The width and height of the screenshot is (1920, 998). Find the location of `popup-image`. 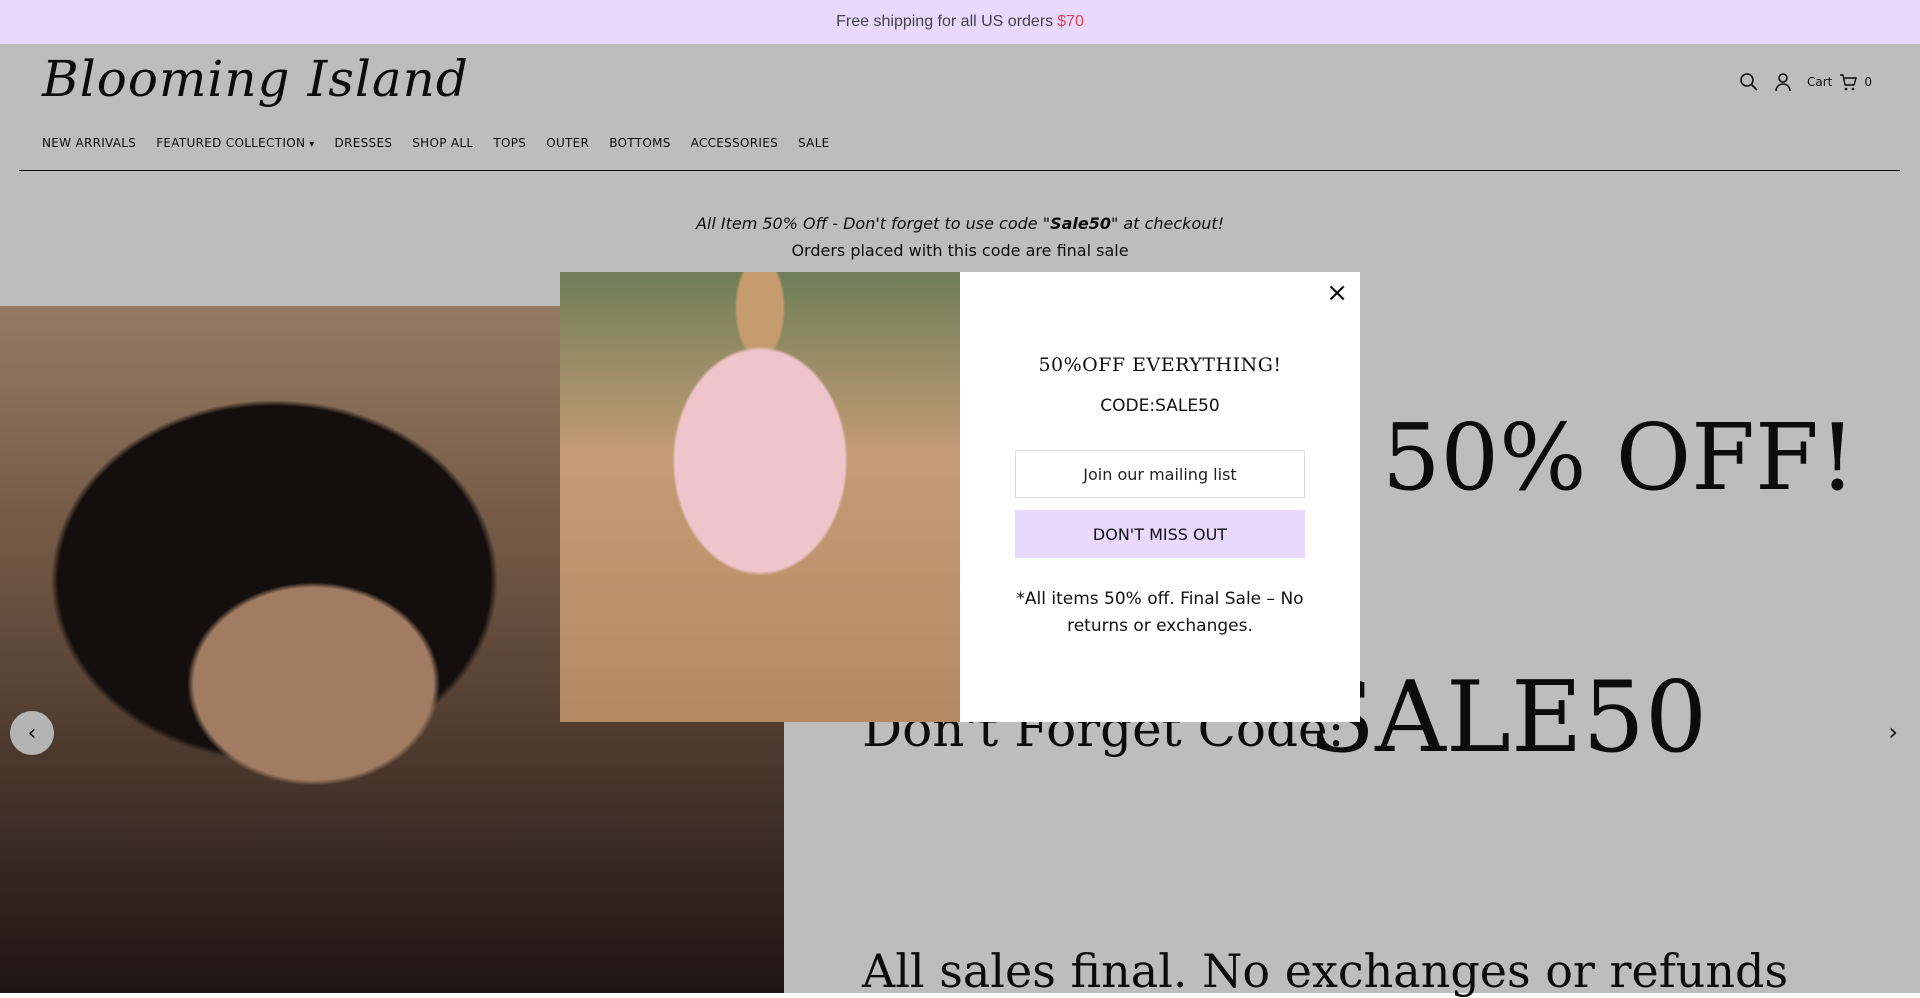

popup-image is located at coordinates (760, 497).